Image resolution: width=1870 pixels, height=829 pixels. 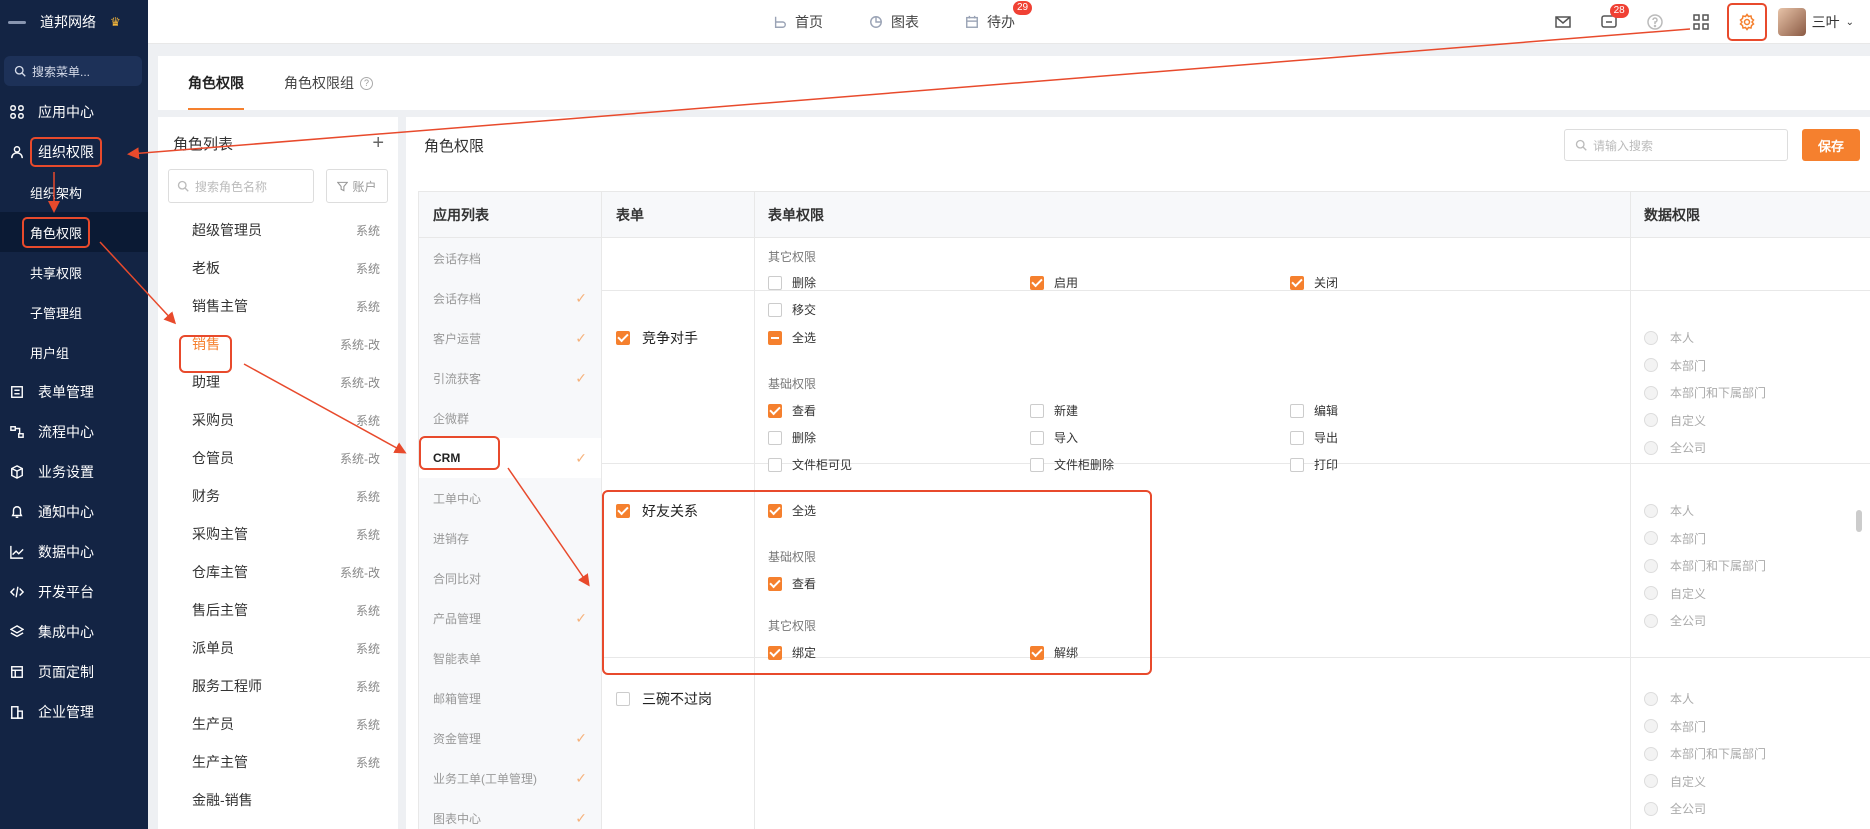 I want to click on app-item: CRM ✓, so click(x=510, y=458).